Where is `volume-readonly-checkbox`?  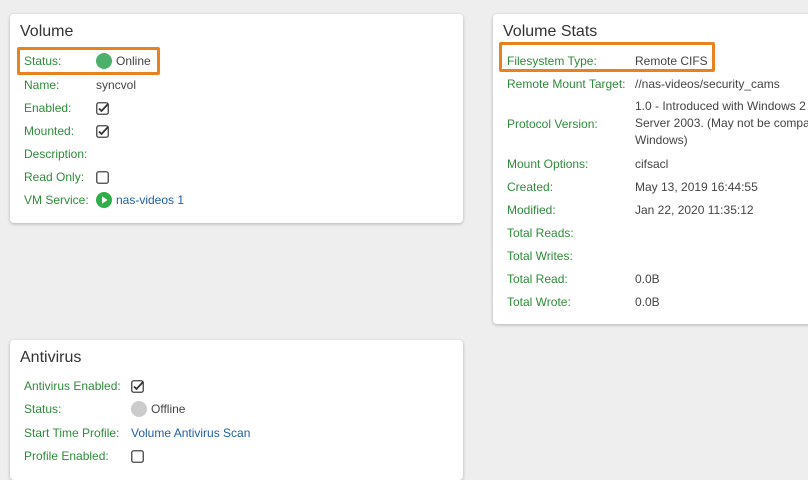 volume-readonly-checkbox is located at coordinates (102, 177).